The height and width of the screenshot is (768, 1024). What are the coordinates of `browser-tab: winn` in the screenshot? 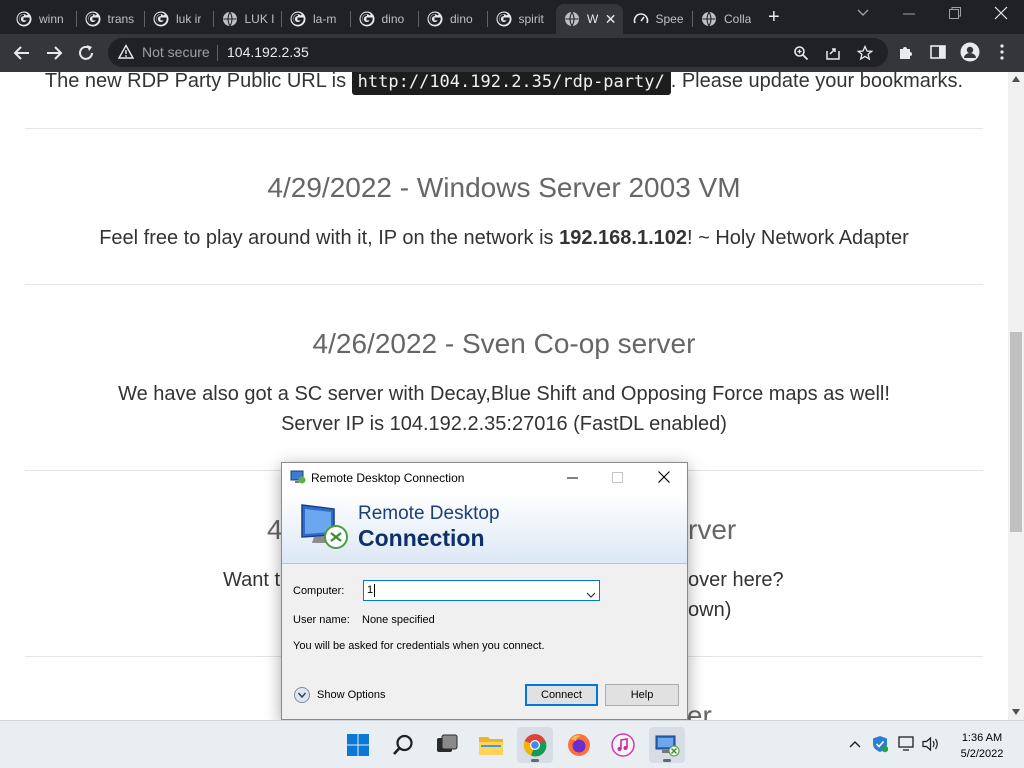 It's located at (41, 19).